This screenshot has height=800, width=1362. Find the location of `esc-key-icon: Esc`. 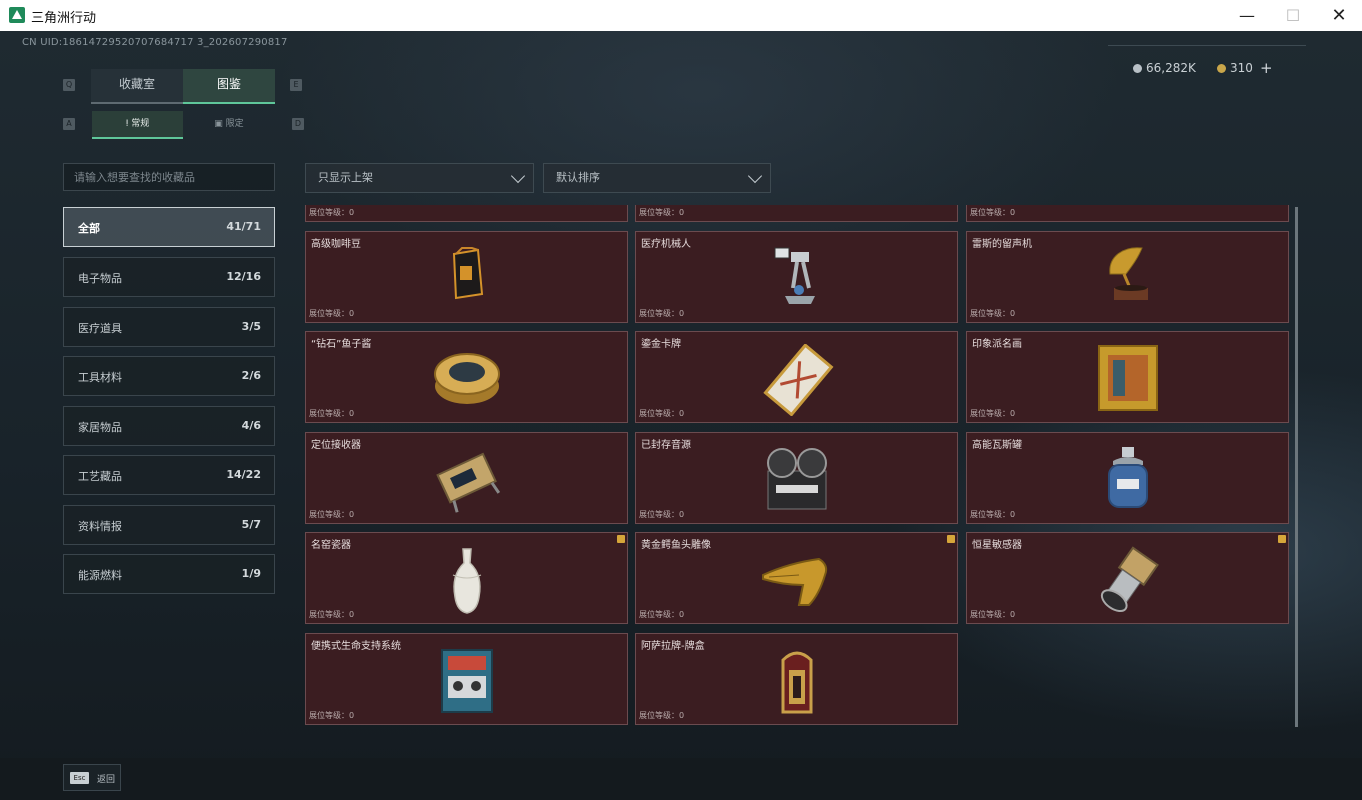

esc-key-icon: Esc is located at coordinates (79, 778).